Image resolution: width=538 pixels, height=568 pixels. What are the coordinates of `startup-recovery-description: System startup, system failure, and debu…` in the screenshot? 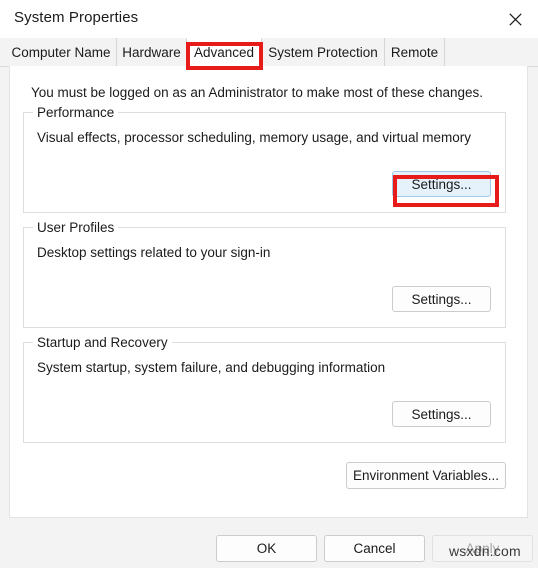 It's located at (211, 367).